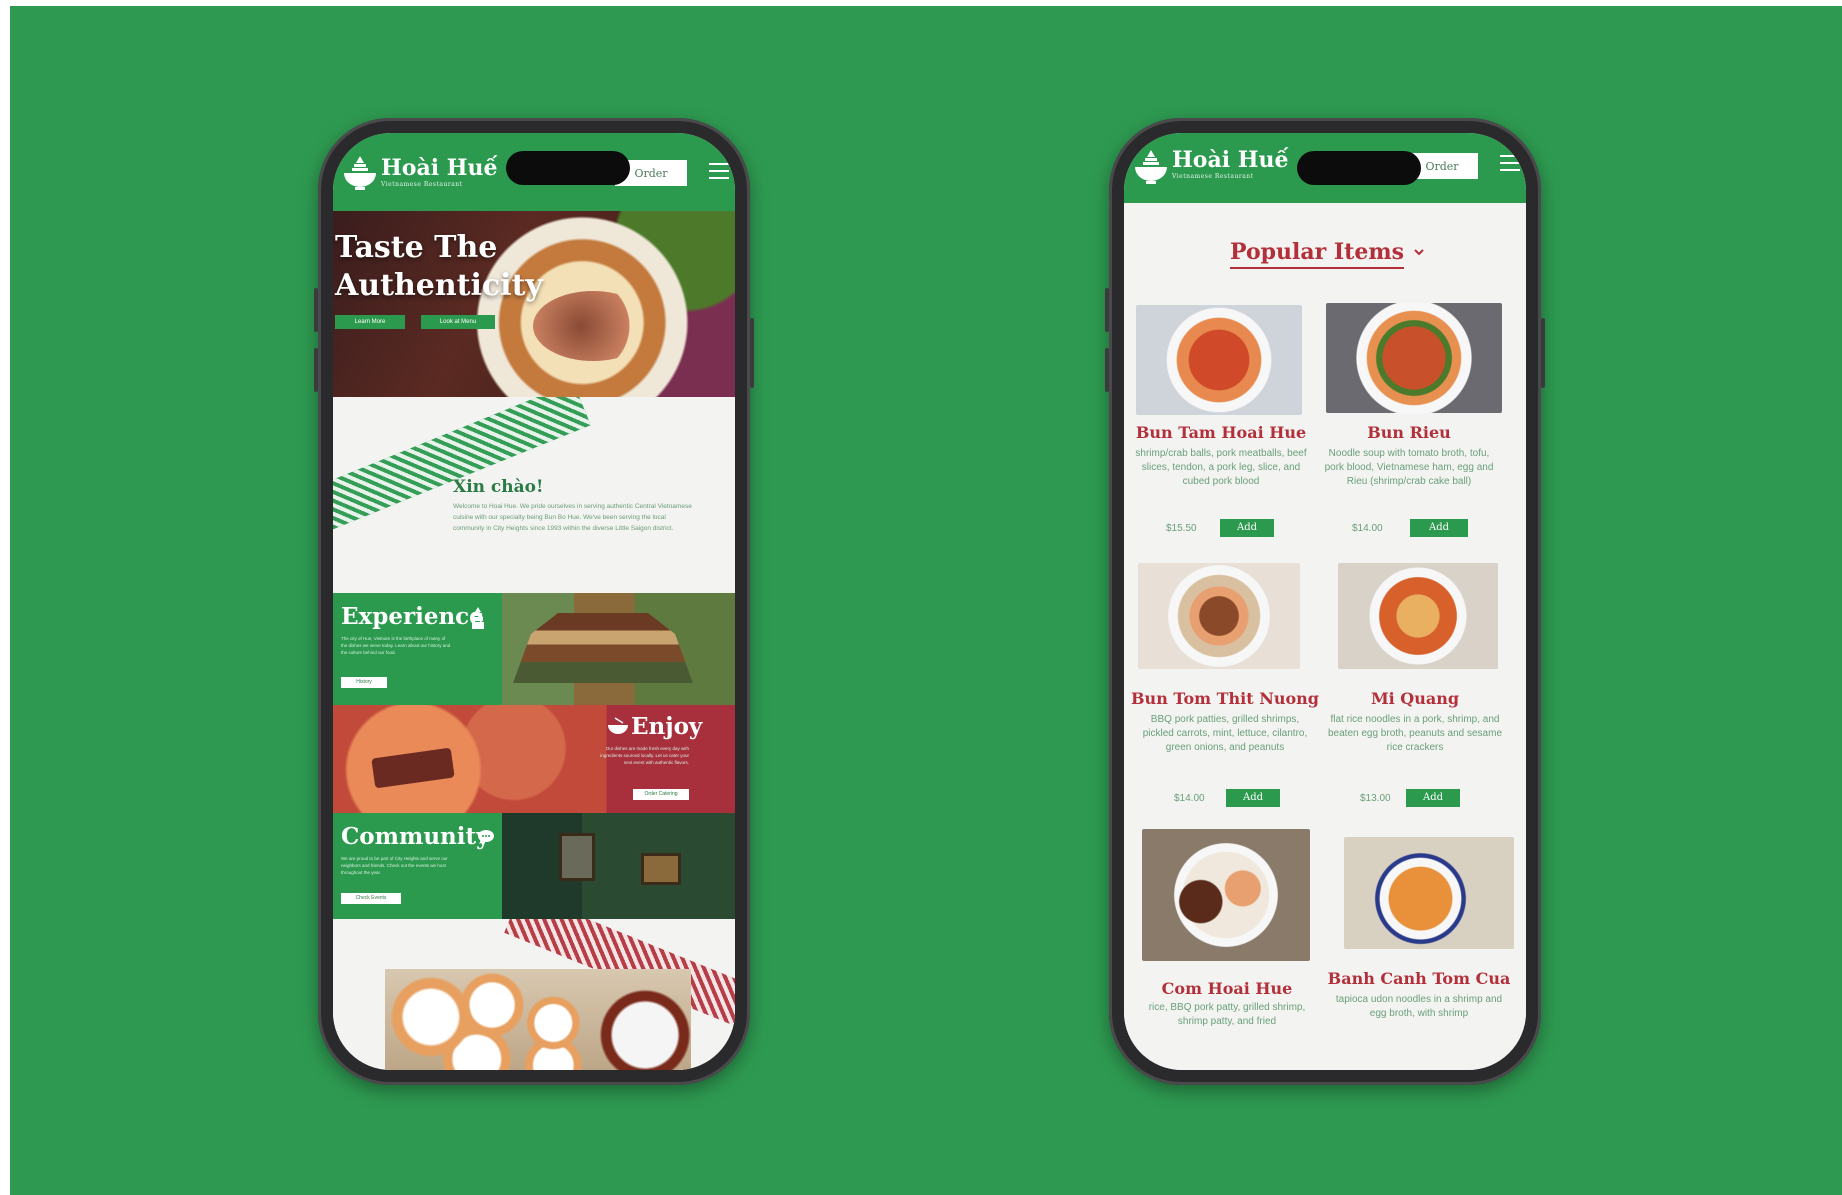 The image size is (1842, 1195). I want to click on learn-more-button: Learn More, so click(370, 322).